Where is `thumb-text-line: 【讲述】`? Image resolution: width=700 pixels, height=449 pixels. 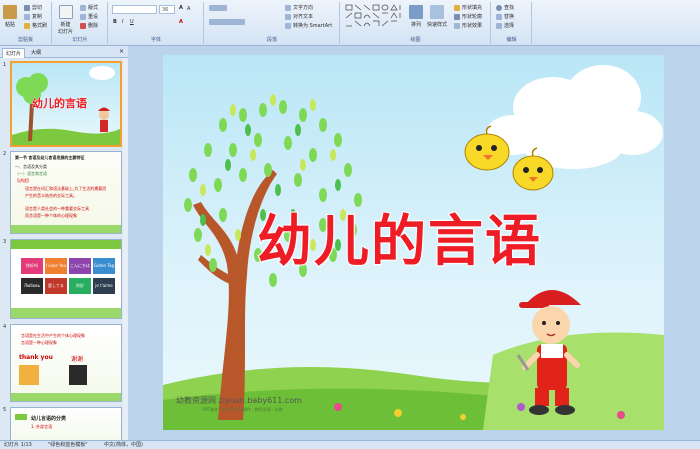 thumb-text-line: 【讲述】 is located at coordinates (23, 180).